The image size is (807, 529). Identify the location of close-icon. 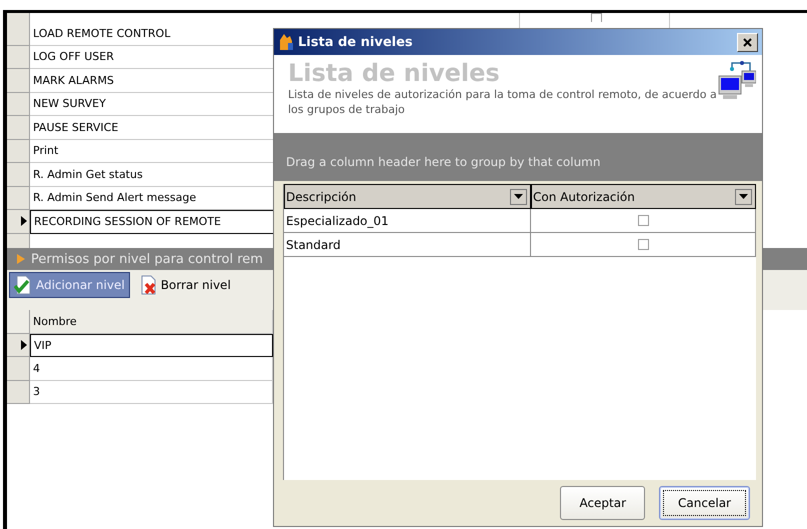
(747, 42).